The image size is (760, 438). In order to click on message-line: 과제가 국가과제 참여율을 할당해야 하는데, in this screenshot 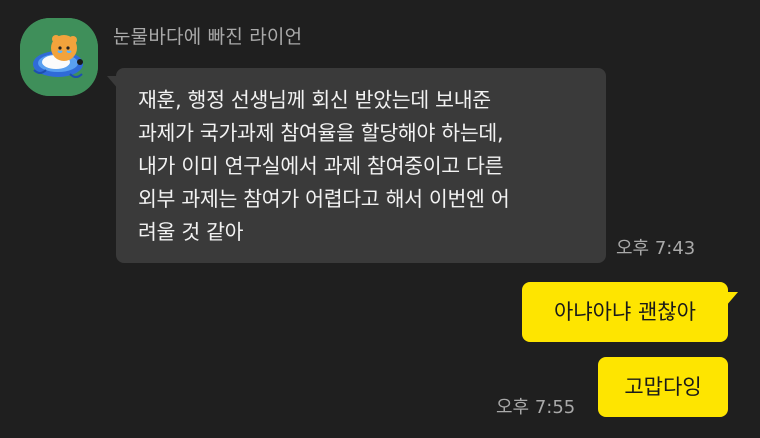, I will do `click(321, 133)`.